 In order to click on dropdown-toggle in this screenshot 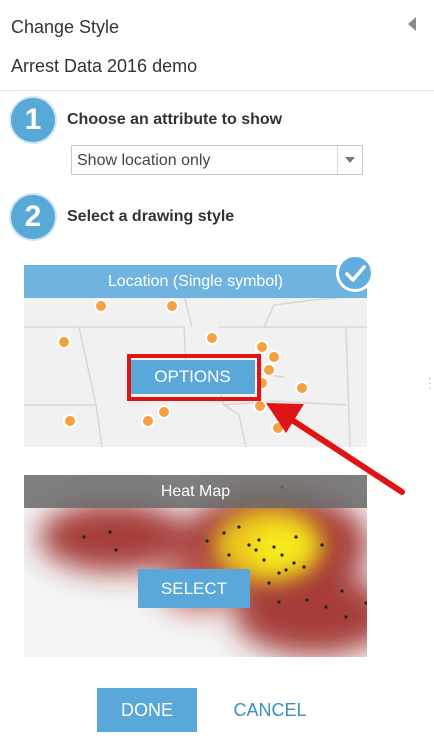, I will do `click(349, 160)`.